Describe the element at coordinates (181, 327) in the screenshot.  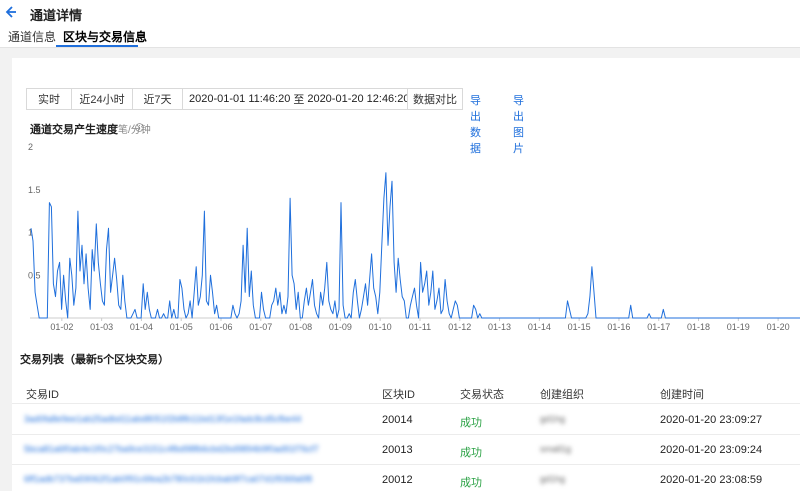
I see `x-tick-label: 01-05` at that location.